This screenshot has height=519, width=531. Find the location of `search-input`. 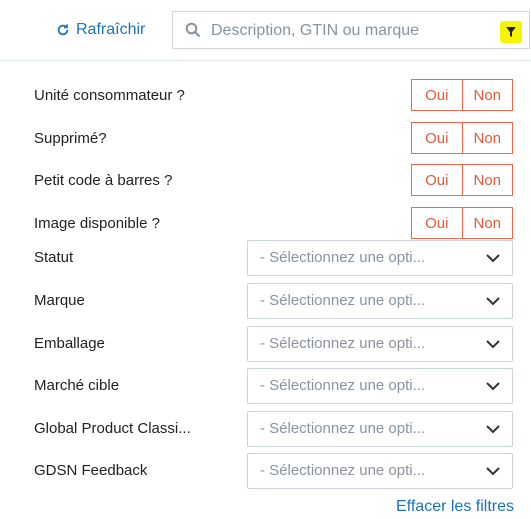

search-input is located at coordinates (346, 31).